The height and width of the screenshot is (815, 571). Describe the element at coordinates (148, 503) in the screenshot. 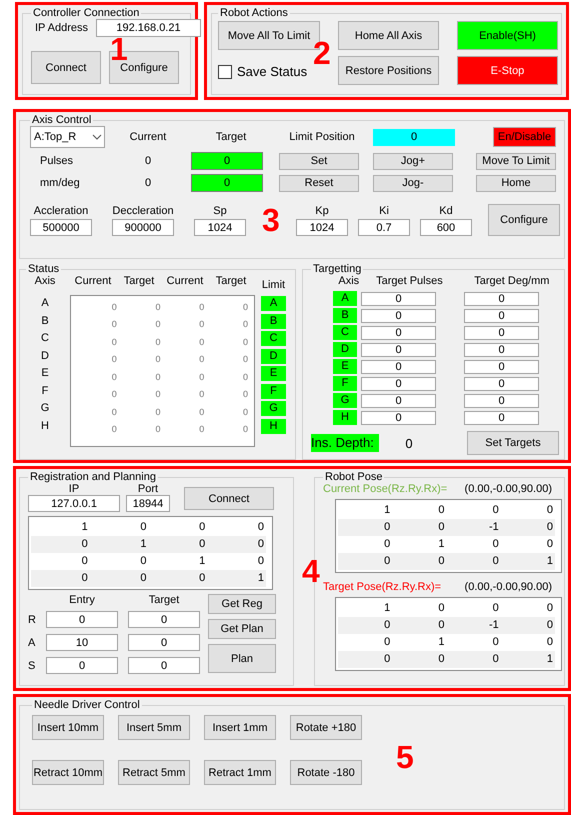

I see `port-field: 18944` at that location.